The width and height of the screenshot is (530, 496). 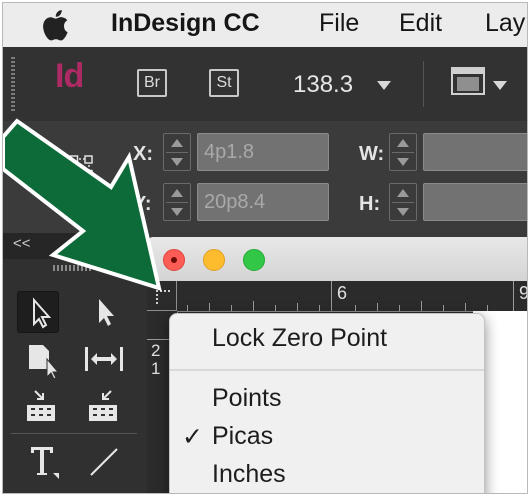 I want to click on appbar-divider, so click(x=423, y=84).